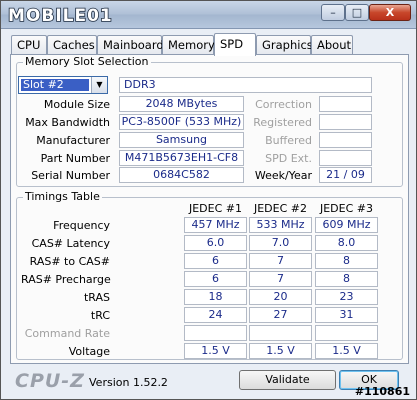 Image resolution: width=417 pixels, height=400 pixels. Describe the element at coordinates (215, 208) in the screenshot. I see `timing-column-header: JEDEC #1` at that location.